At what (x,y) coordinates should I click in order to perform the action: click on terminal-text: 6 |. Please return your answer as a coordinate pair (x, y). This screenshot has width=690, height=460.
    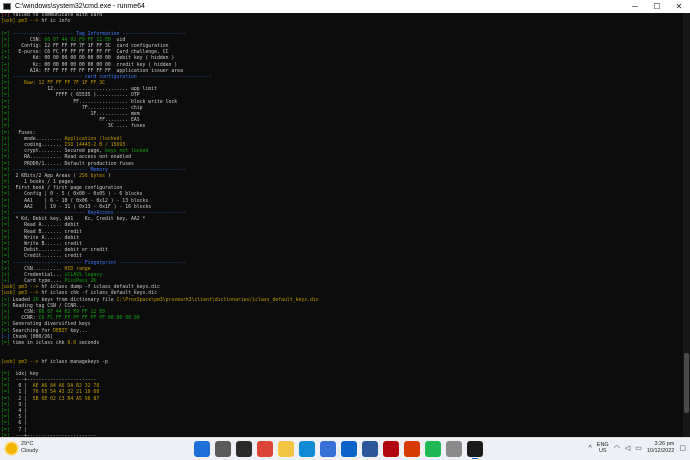
    Looking at the image, I should click on (20, 424).